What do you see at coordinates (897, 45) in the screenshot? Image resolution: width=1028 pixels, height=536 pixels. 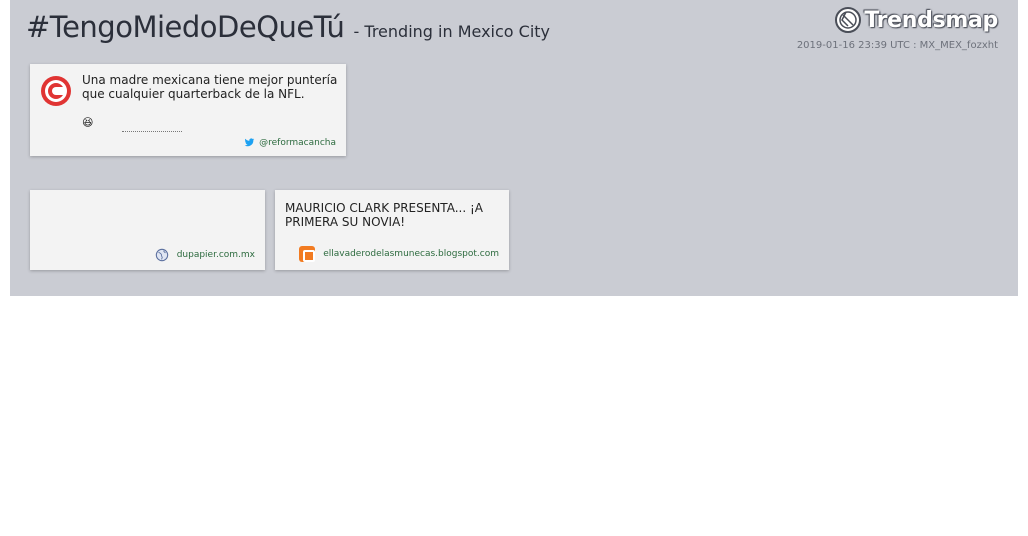 I see `timestamp: 2019-01-16 23:39 UTC : MX_MEX_fozxht` at bounding box center [897, 45].